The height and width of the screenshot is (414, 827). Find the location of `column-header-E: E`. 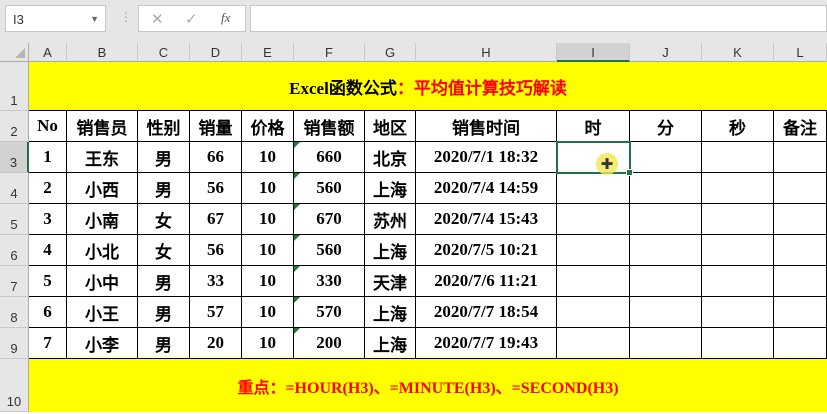

column-header-E: E is located at coordinates (268, 52).